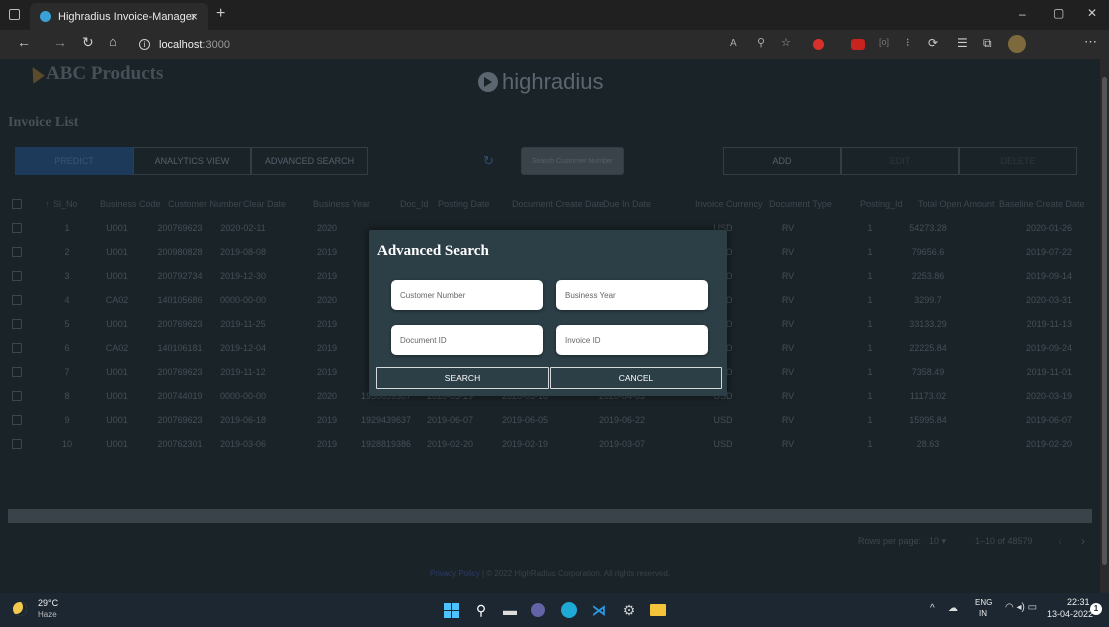 The image size is (1109, 627). Describe the element at coordinates (658, 610) in the screenshot. I see `file-explorer-icon` at that location.